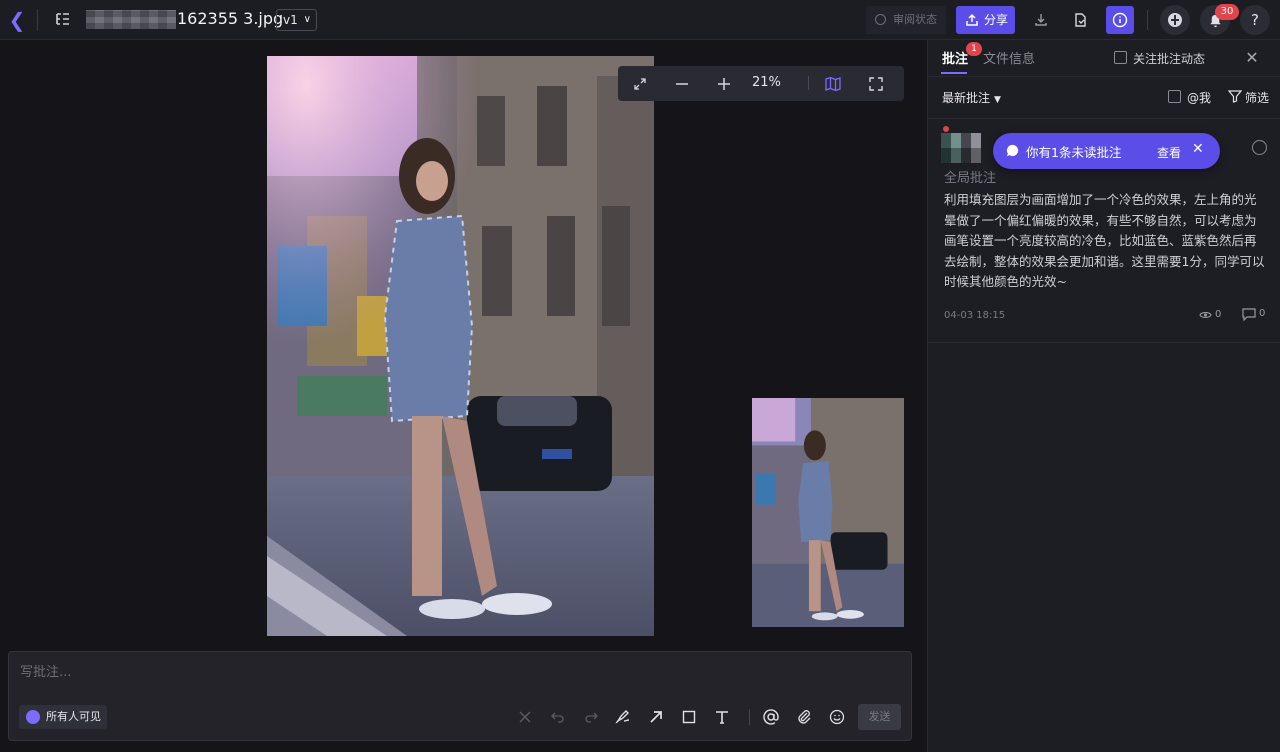 The image size is (1280, 752). I want to click on at-sign-icon, so click(771, 717).